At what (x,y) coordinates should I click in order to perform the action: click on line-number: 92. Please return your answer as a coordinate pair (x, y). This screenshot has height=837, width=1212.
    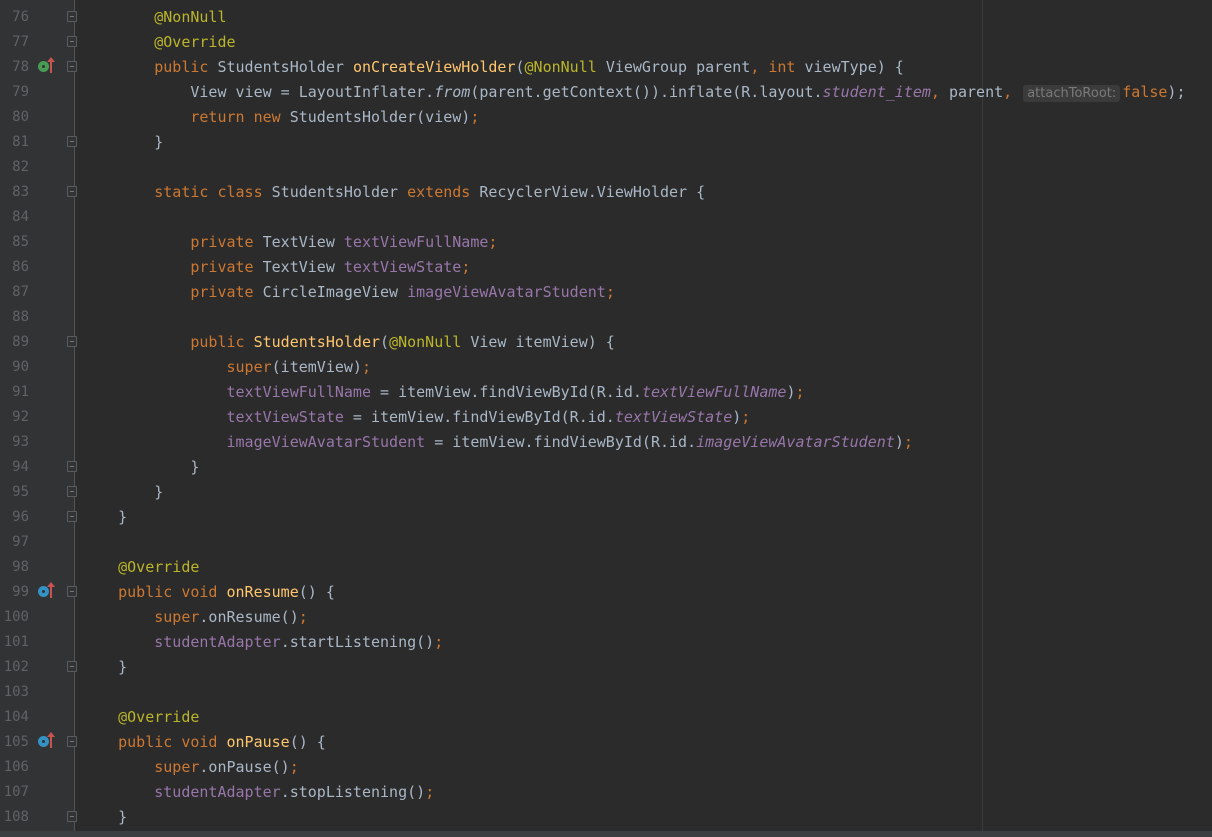
    Looking at the image, I should click on (14, 417).